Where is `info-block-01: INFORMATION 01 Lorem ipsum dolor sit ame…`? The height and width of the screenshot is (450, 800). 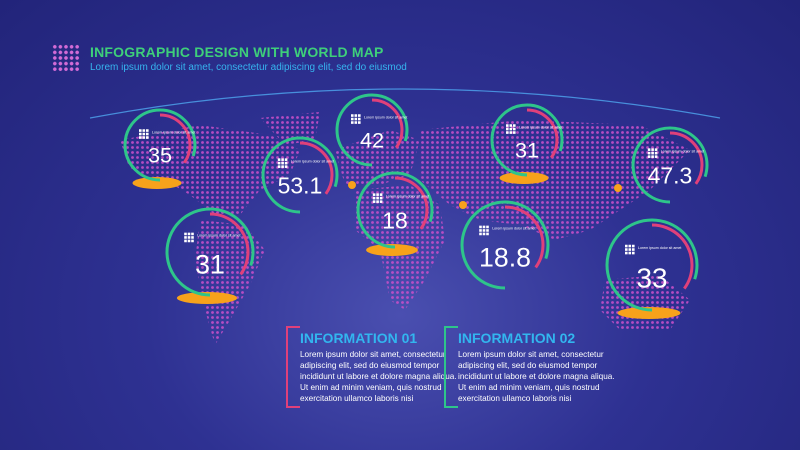
info-block-01: INFORMATION 01 Lorem ipsum dolor sit ame… is located at coordinates (371, 367).